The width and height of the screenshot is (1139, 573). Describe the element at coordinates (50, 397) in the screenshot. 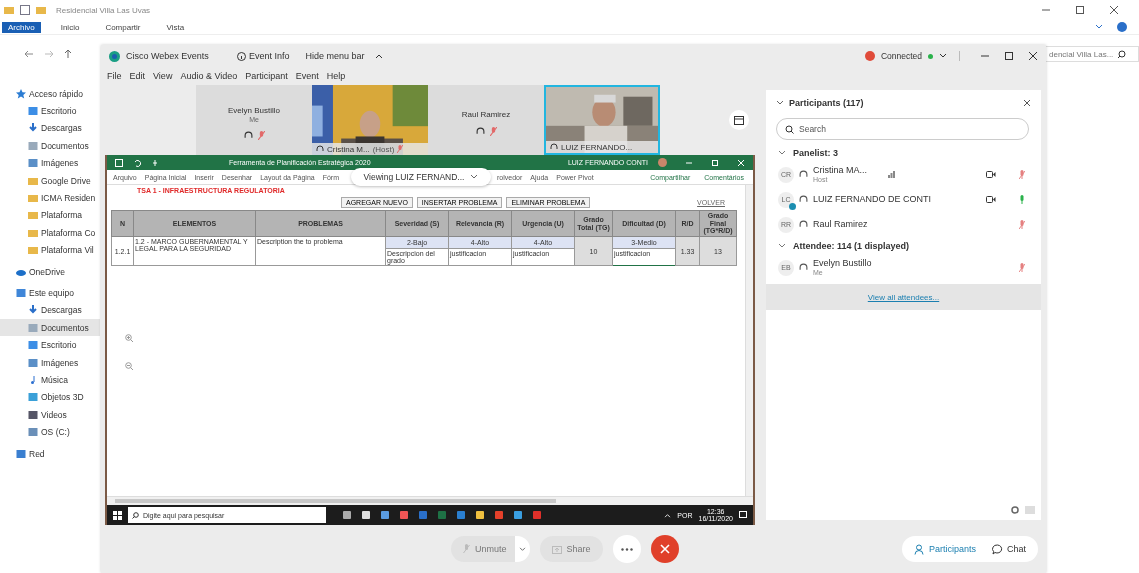

I see `nav-item: Objetos 3D` at that location.